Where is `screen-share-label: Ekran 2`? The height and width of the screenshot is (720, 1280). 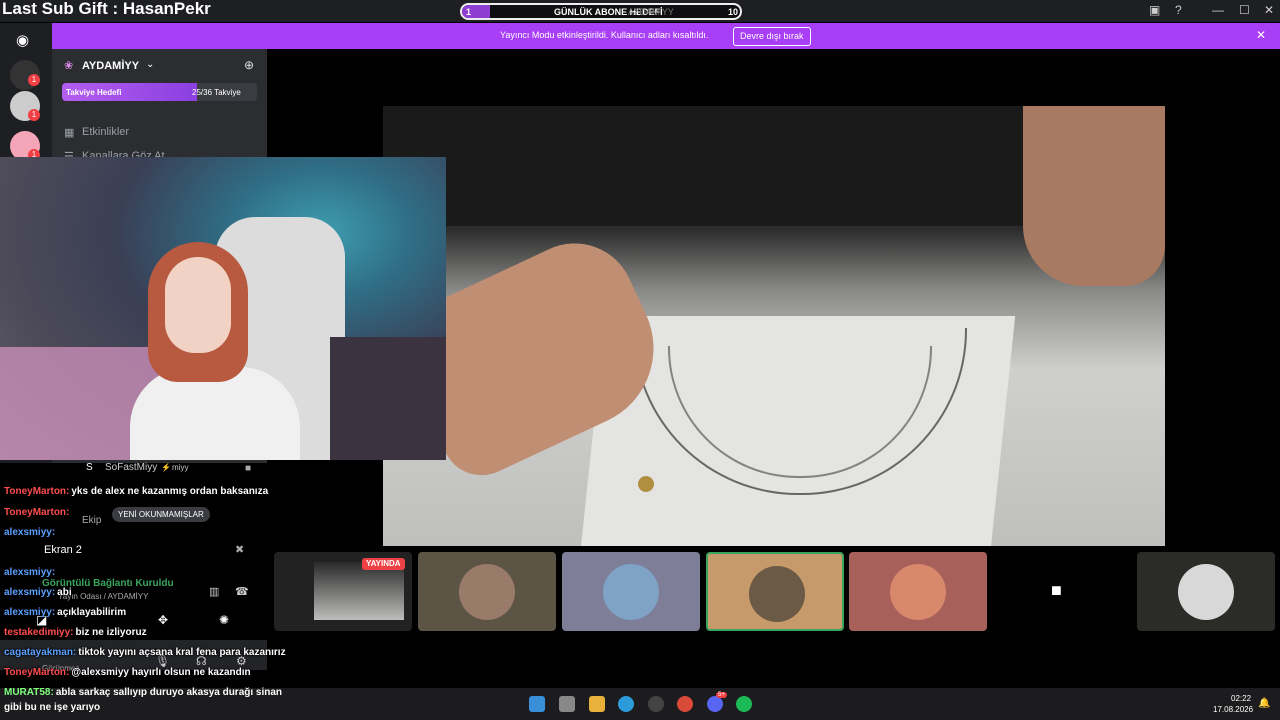
screen-share-label: Ekran 2 is located at coordinates (63, 550).